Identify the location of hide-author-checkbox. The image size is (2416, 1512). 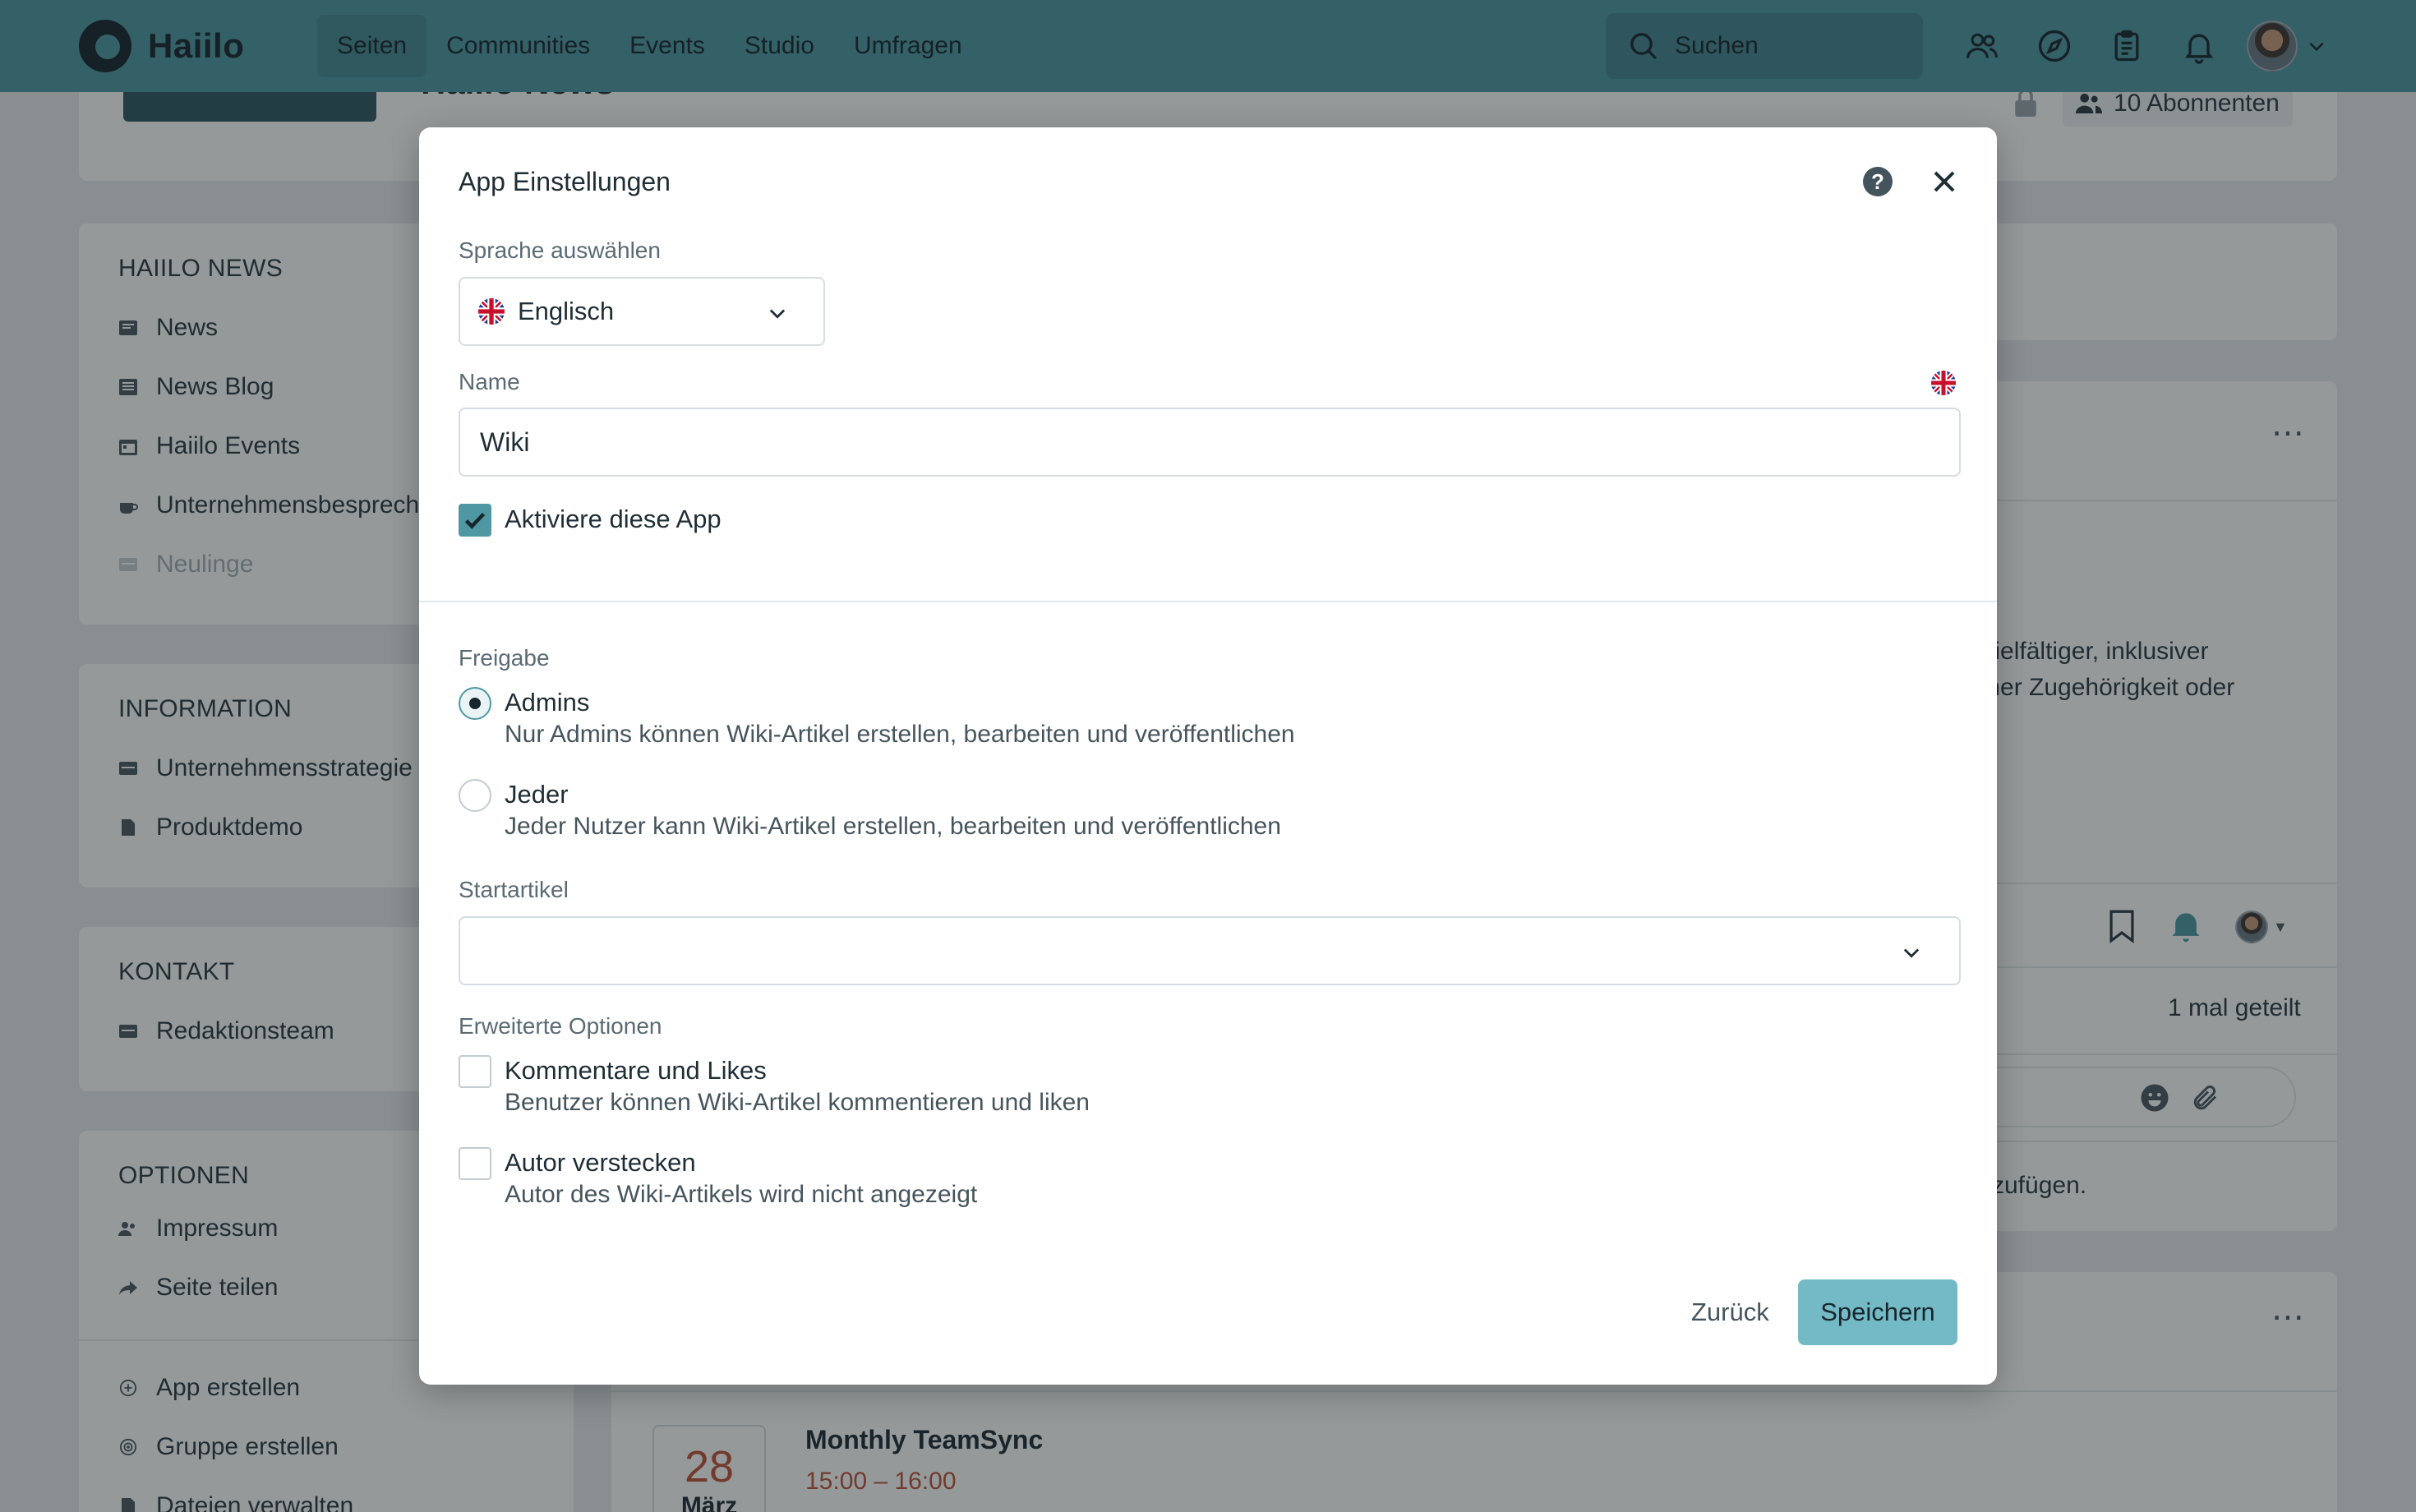
(475, 1164).